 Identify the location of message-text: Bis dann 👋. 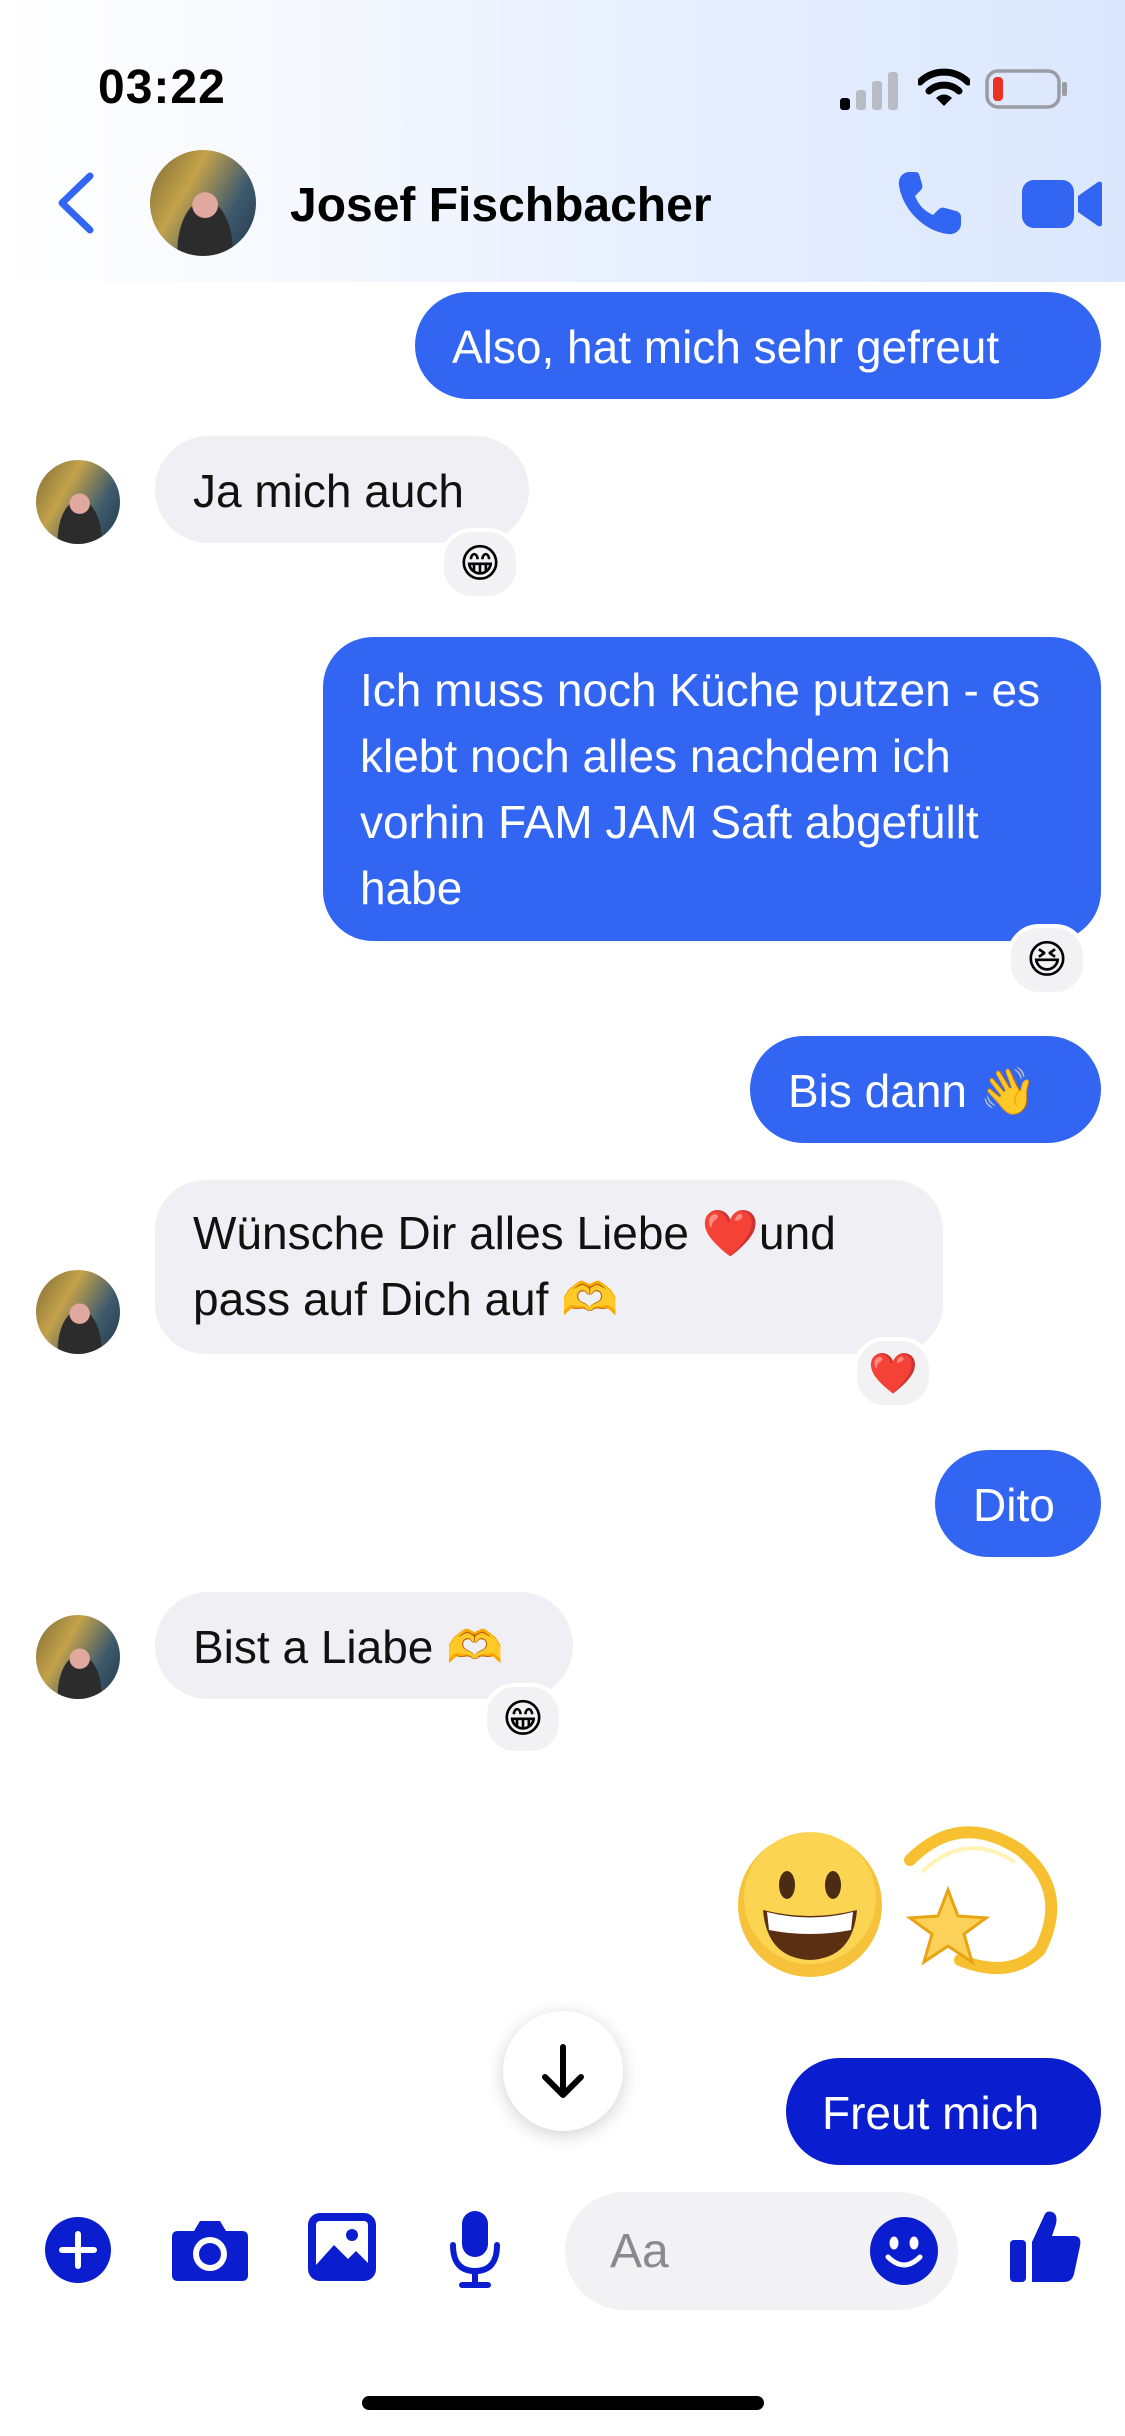
(913, 1091).